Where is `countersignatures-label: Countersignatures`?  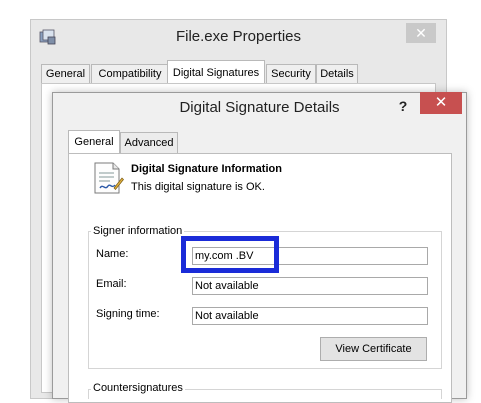 countersignatures-label: Countersignatures is located at coordinates (138, 388).